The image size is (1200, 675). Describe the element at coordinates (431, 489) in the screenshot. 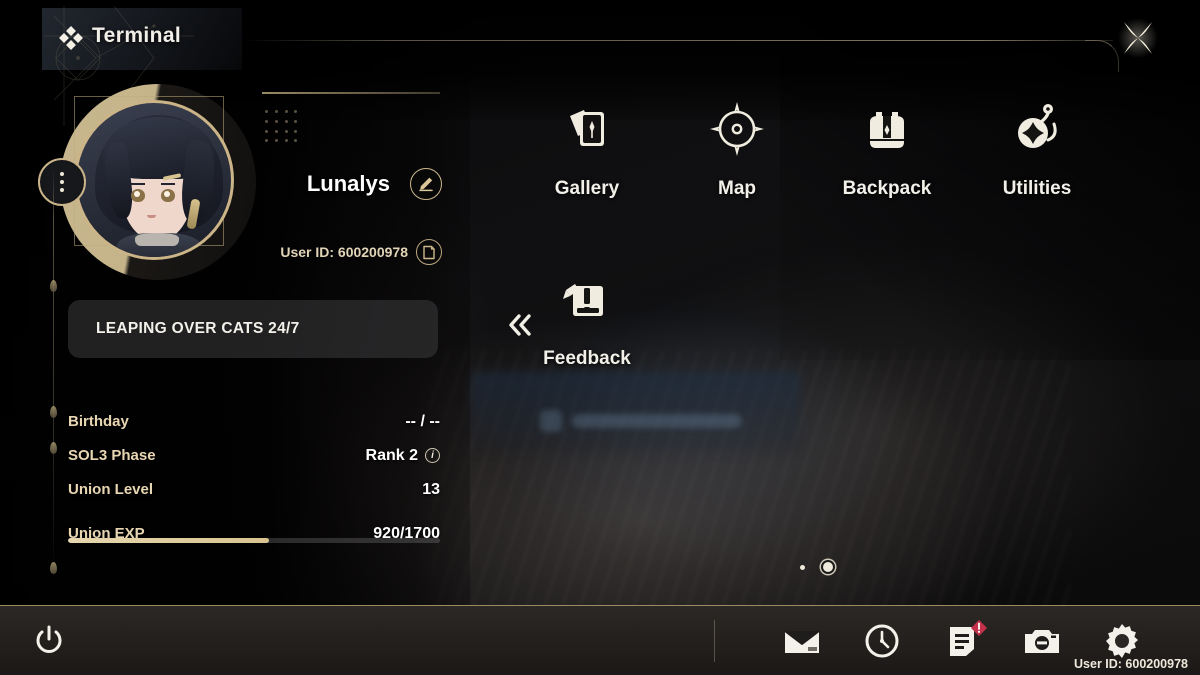

I see `stat-value: 13` at that location.